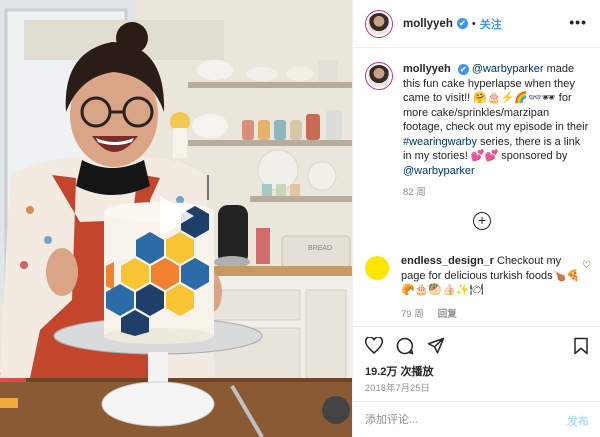  What do you see at coordinates (463, 69) in the screenshot?
I see `caption-verified-icon: ✔` at bounding box center [463, 69].